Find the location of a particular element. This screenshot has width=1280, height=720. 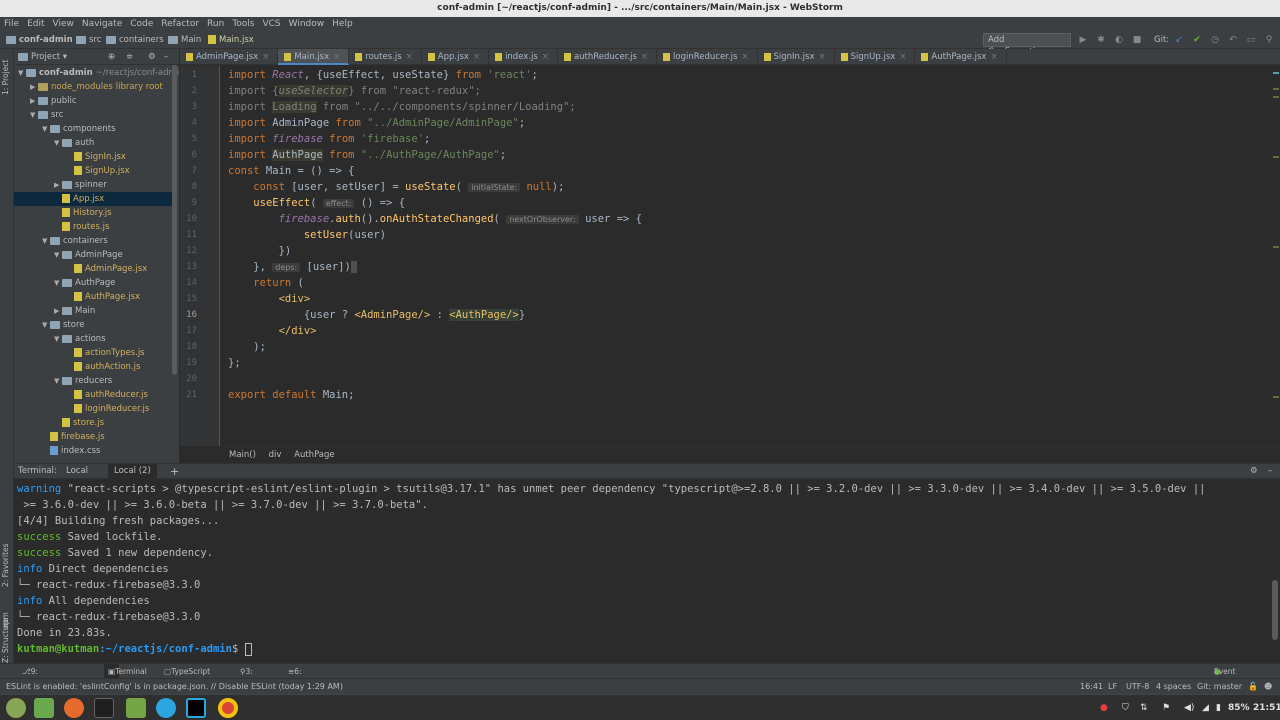

breadcrumb-file: Main.jsx is located at coordinates (231, 40).